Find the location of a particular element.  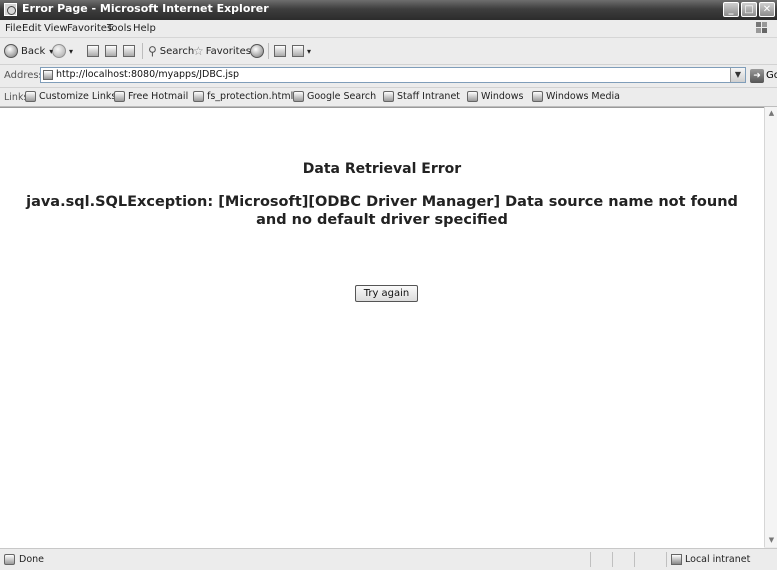

link-windows: Windows is located at coordinates (495, 96).